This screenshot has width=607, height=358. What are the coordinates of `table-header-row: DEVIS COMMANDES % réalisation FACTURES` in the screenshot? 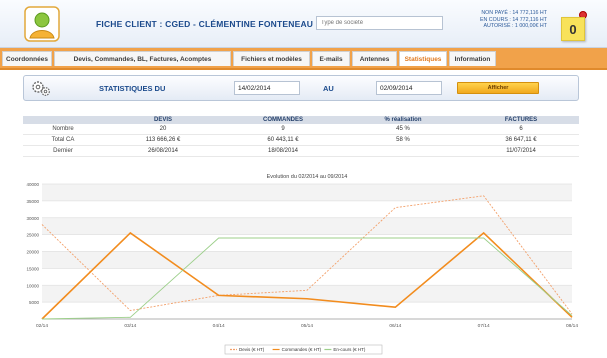 It's located at (301, 120).